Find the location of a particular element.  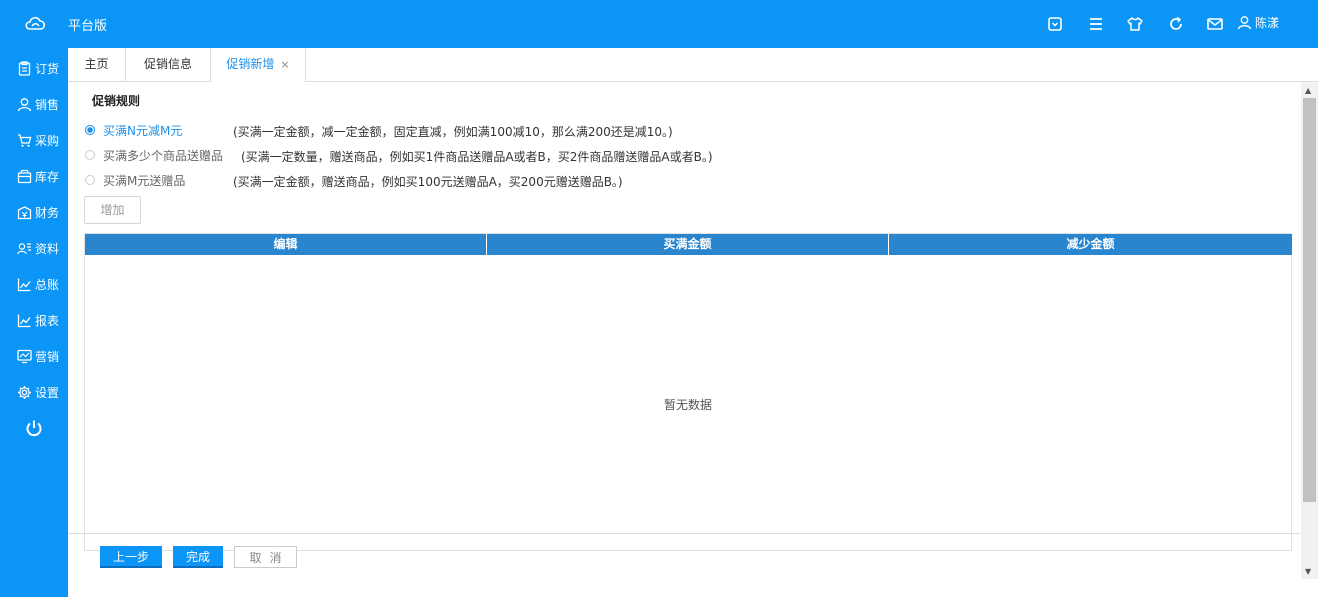

promo-option-1: 买满N元减M元 is located at coordinates (133, 130).